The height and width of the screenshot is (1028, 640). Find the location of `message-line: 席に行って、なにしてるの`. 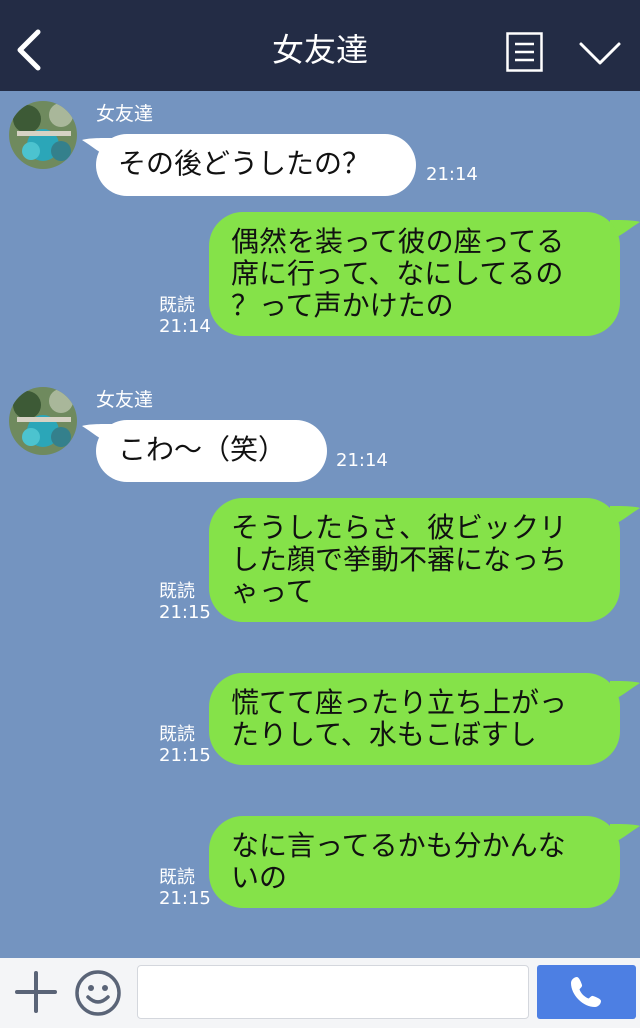

message-line: 席に行って、なにしてるの is located at coordinates (397, 273).